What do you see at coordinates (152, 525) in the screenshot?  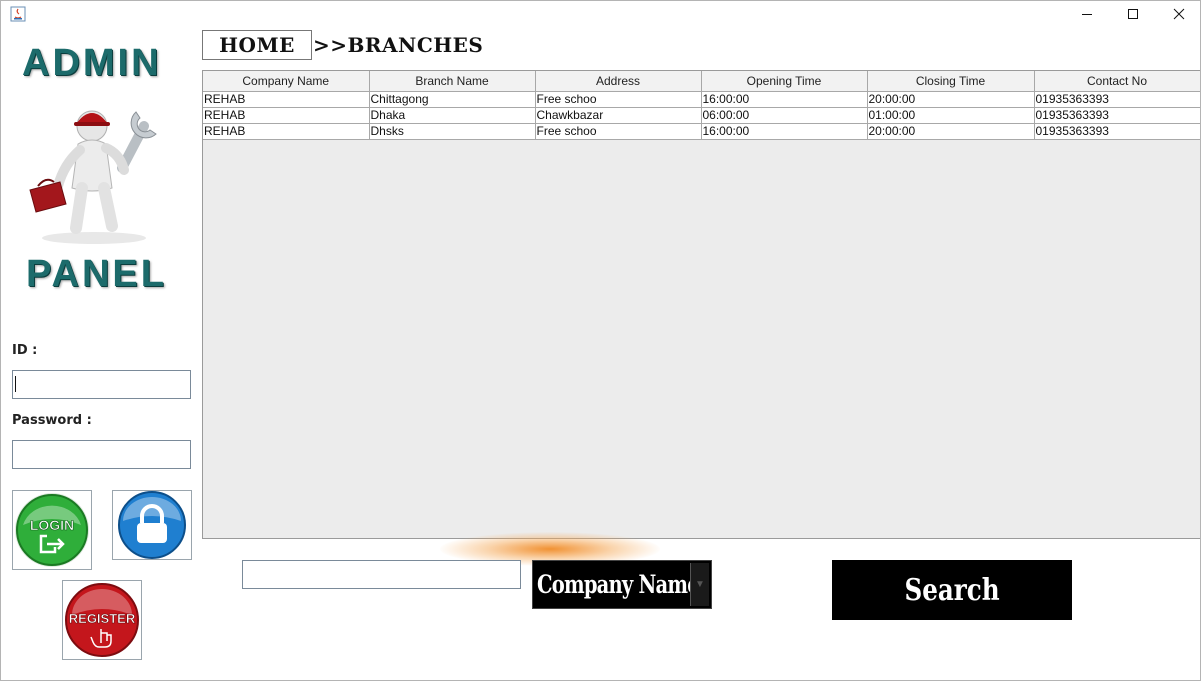 I see `lock-button` at bounding box center [152, 525].